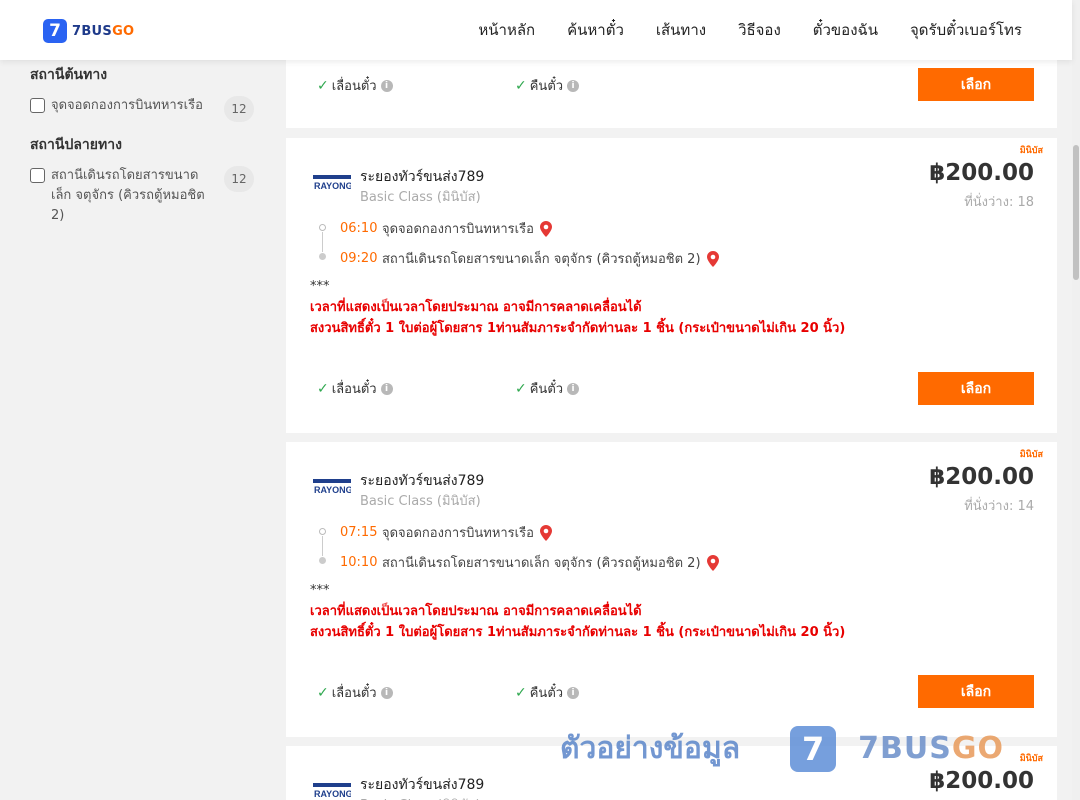 This screenshot has width=1080, height=800. Describe the element at coordinates (359, 228) in the screenshot. I see `departure-time: 06:10` at that location.